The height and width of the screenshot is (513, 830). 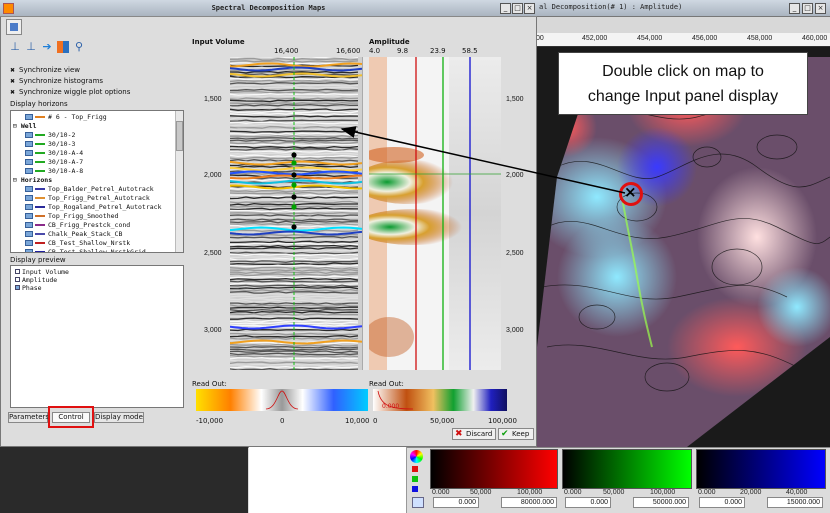 What do you see at coordinates (795, 502) in the screenshot?
I see `blue-max-input: 15000.000` at bounding box center [795, 502].